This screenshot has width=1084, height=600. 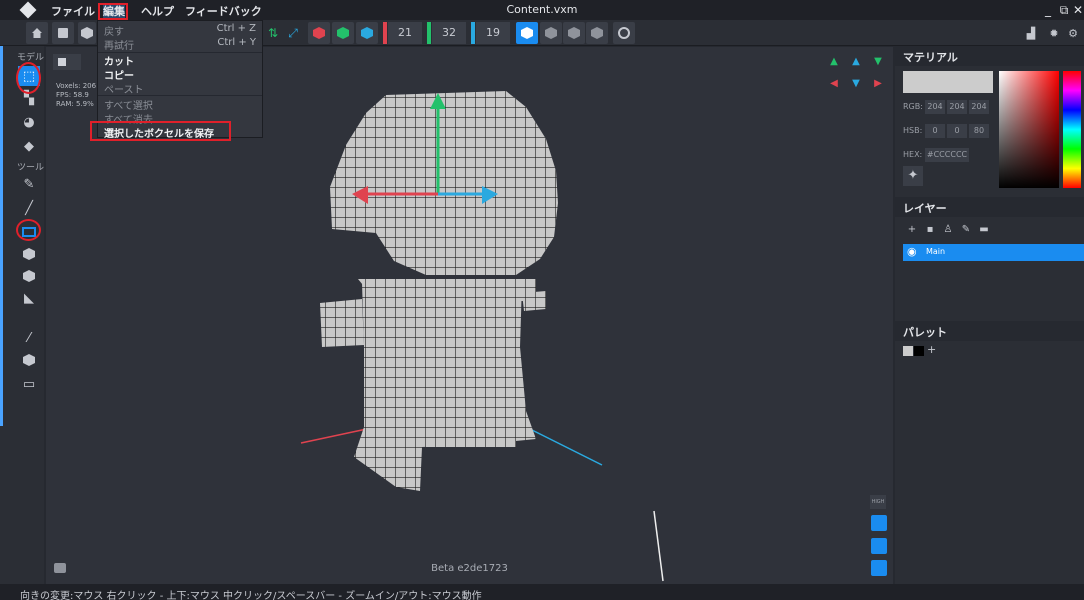 I want to click on palette-swatch-black, so click(x=919, y=351).